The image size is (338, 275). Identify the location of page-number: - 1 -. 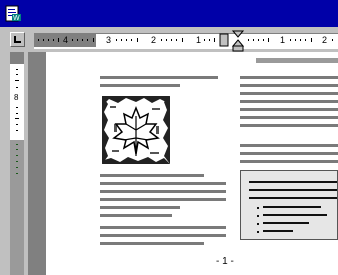
(225, 261).